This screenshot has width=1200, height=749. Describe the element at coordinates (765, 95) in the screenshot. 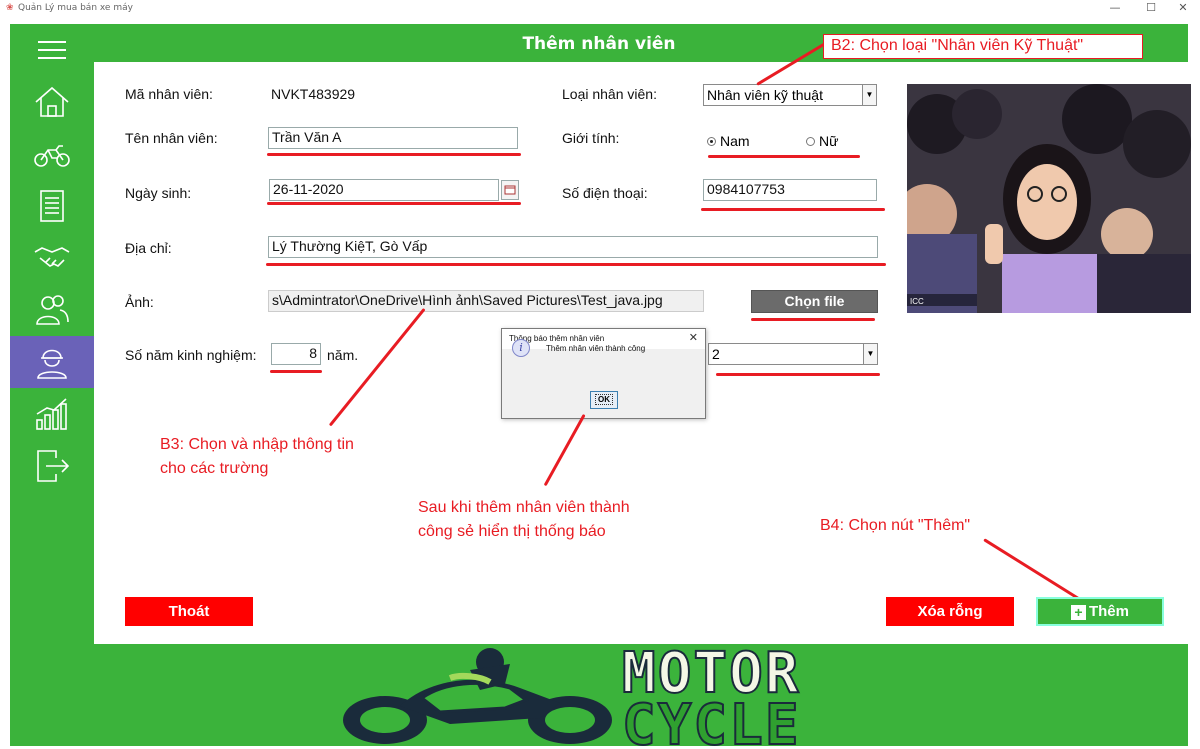

I see `employee-type-value: Nhân viên kỹ thuật` at that location.